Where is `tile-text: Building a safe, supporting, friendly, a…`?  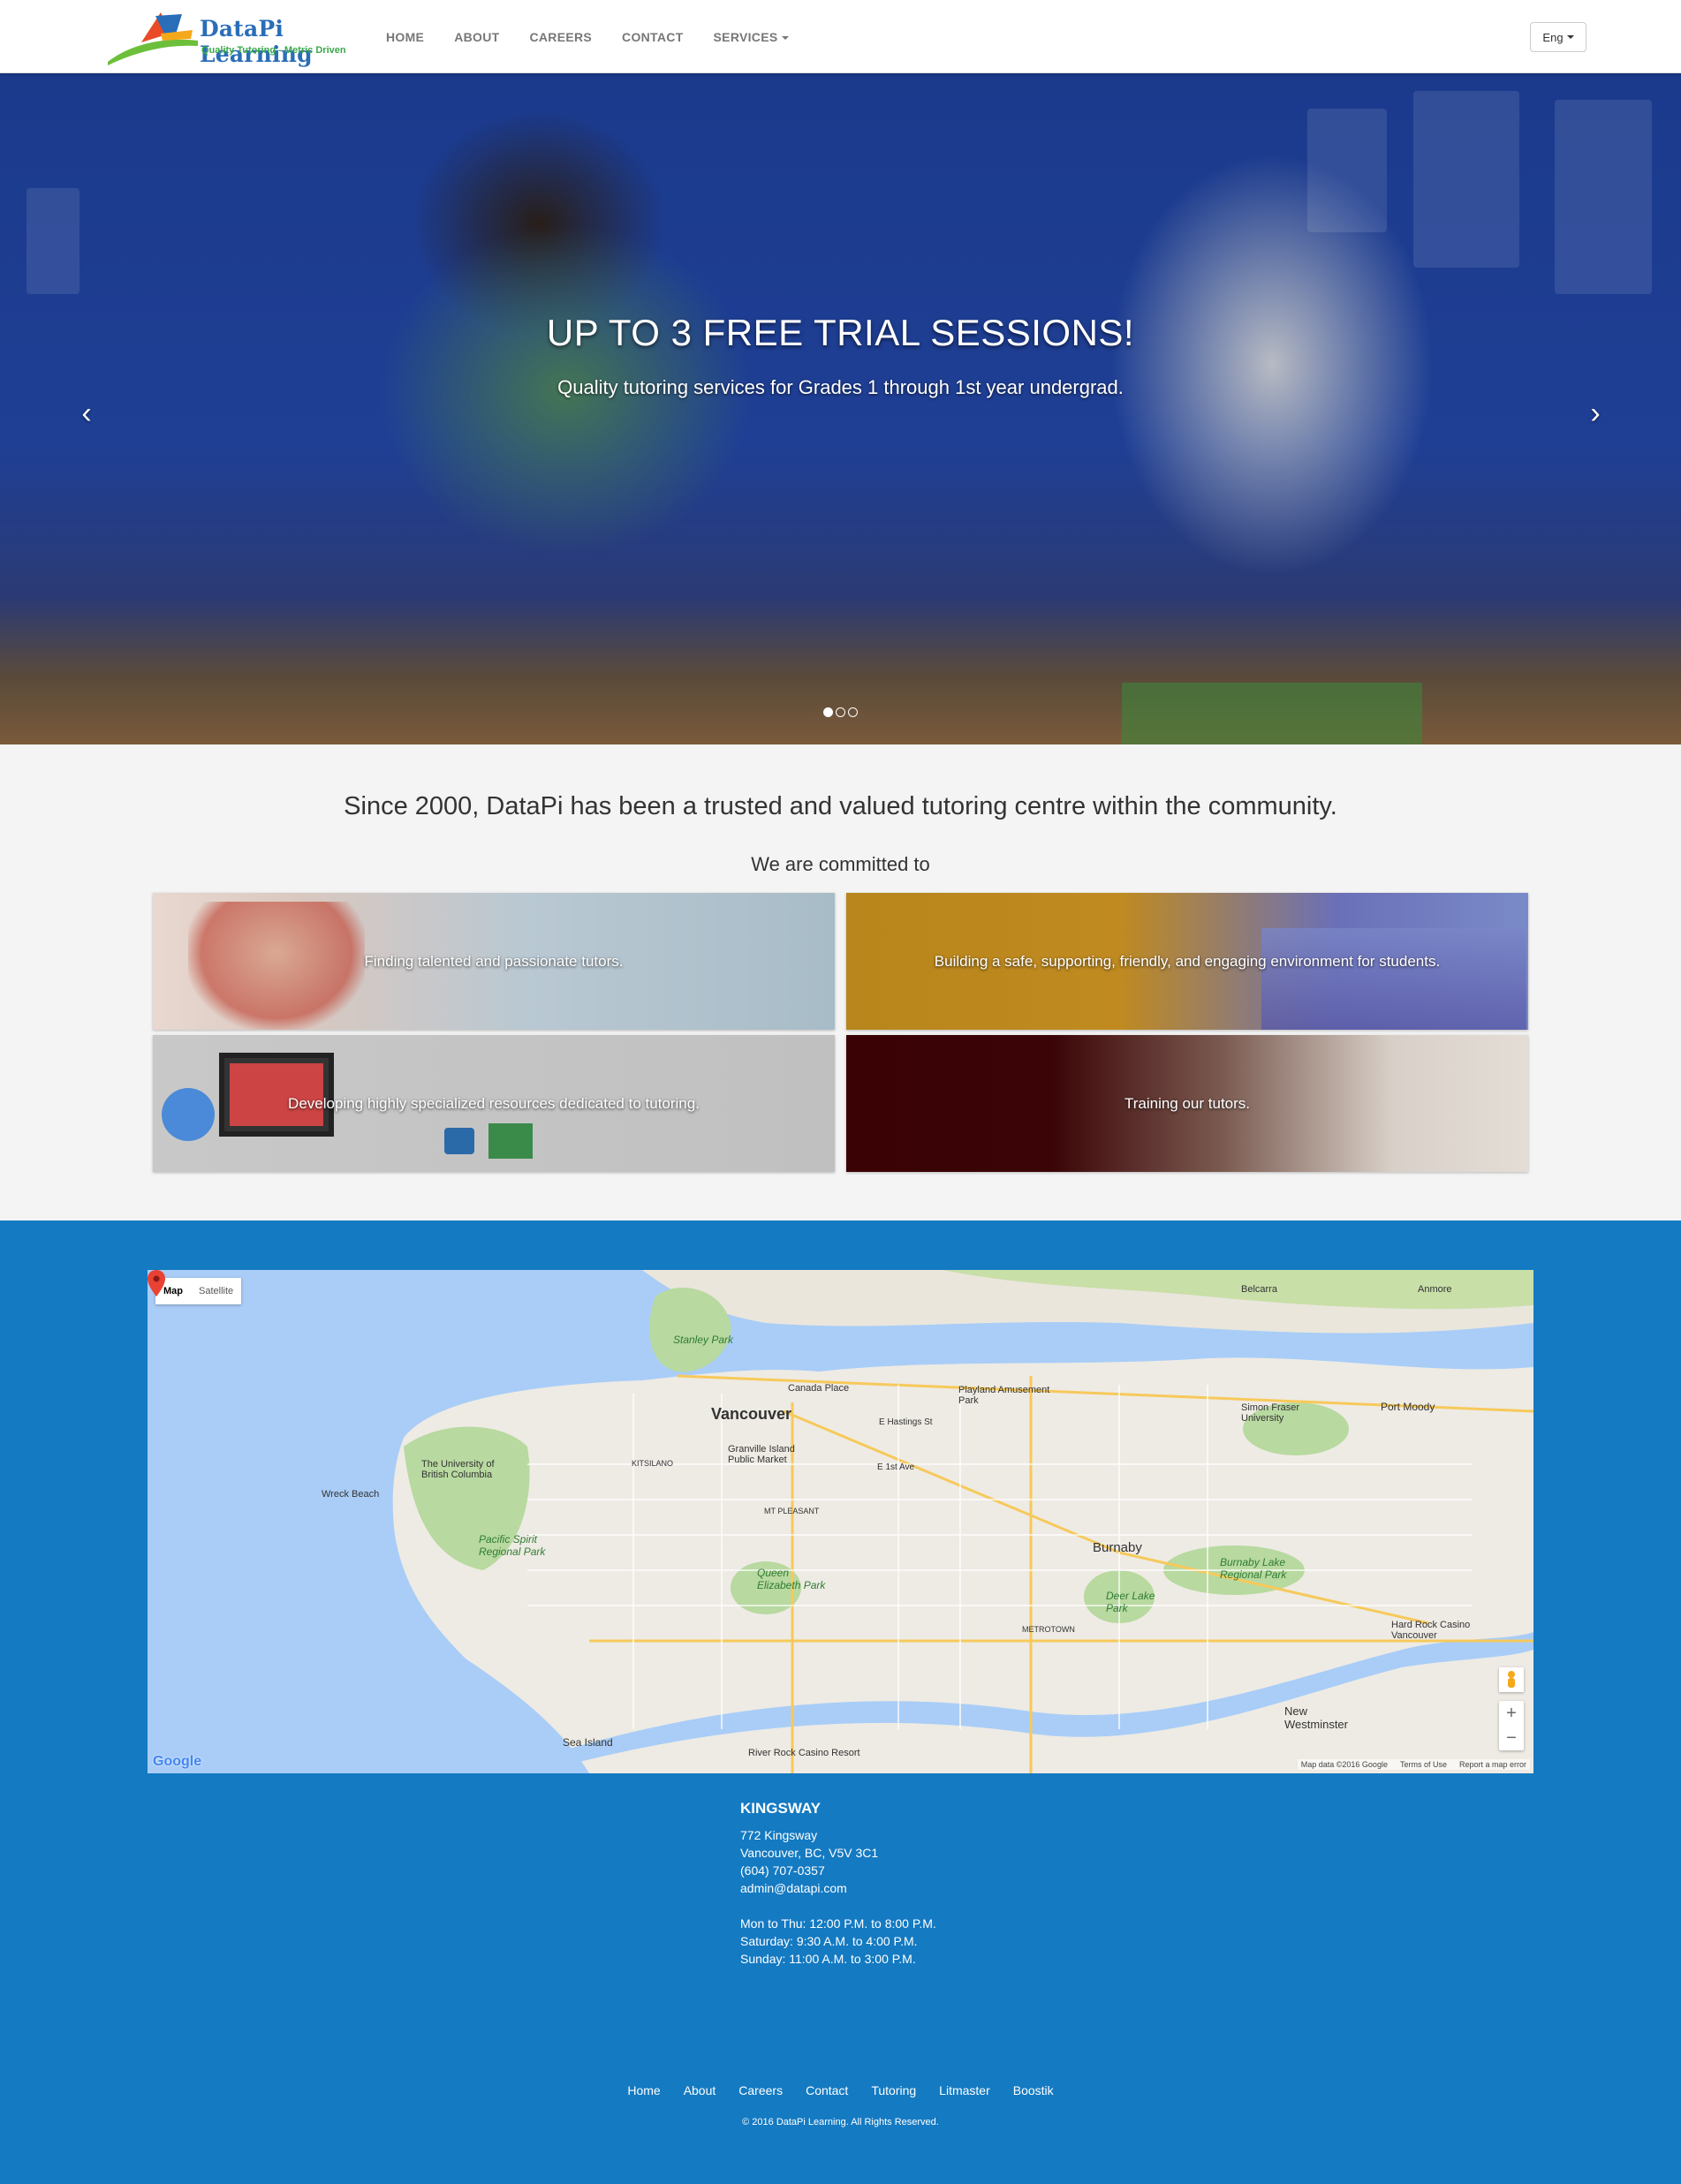 tile-text: Building a safe, supporting, friendly, a… is located at coordinates (1187, 961).